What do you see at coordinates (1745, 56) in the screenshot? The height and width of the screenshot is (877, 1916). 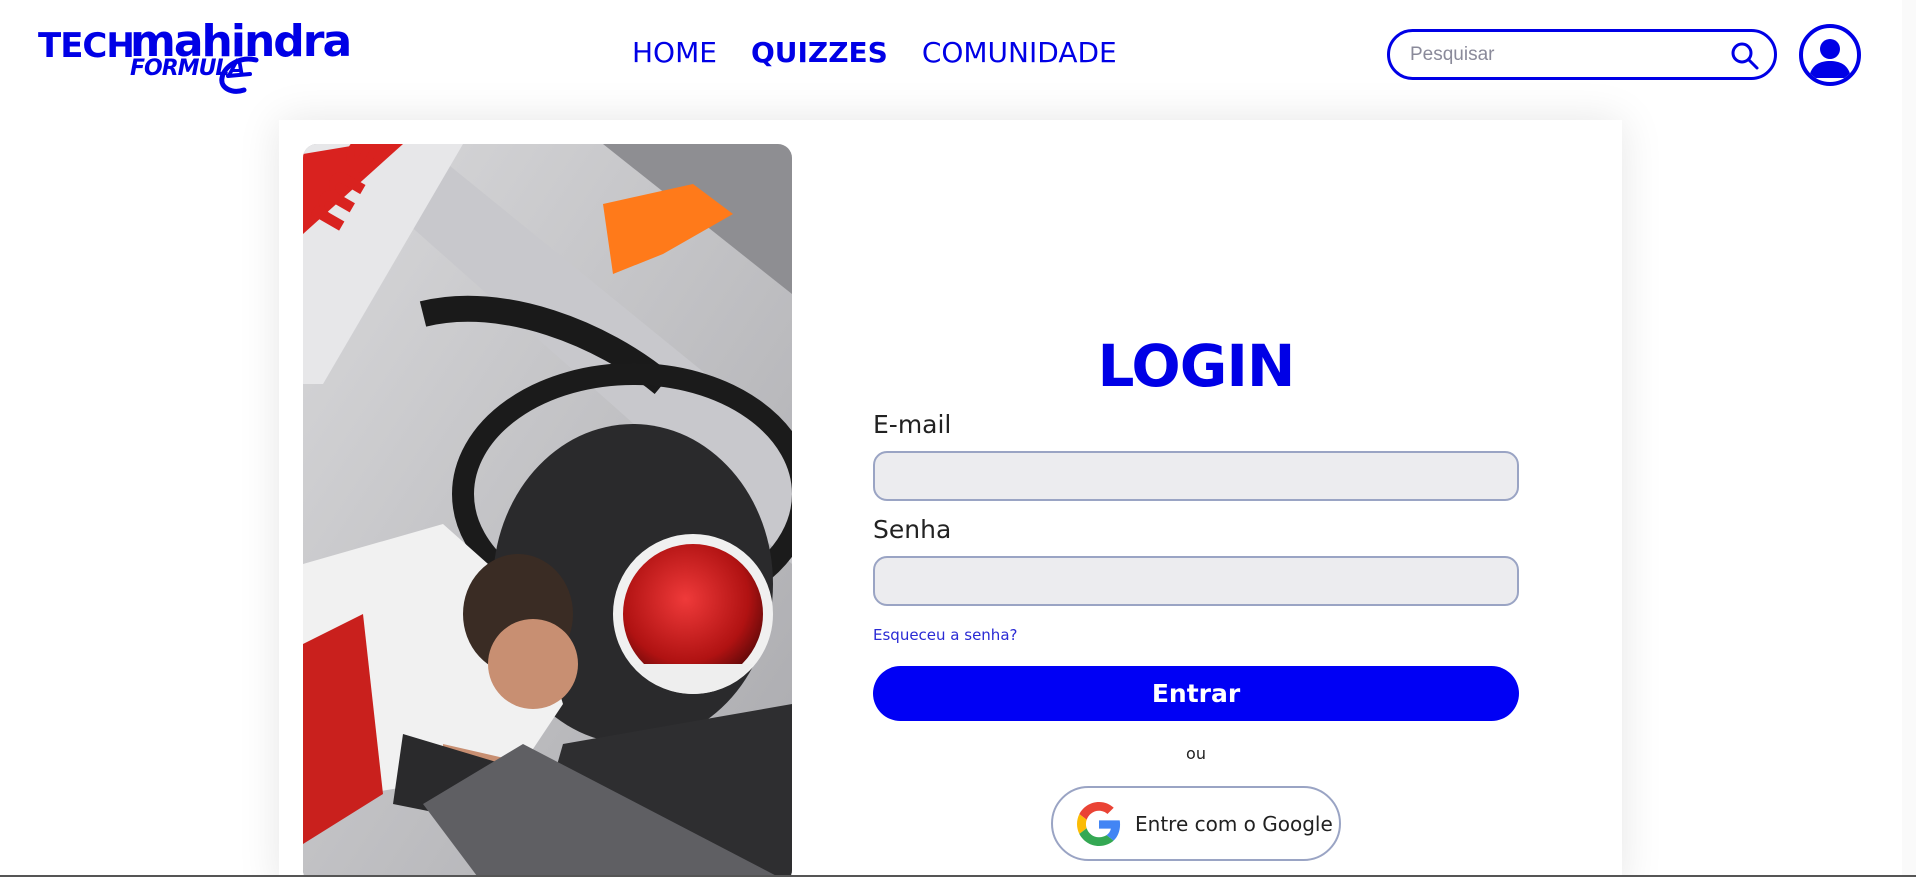 I see `search-icon` at bounding box center [1745, 56].